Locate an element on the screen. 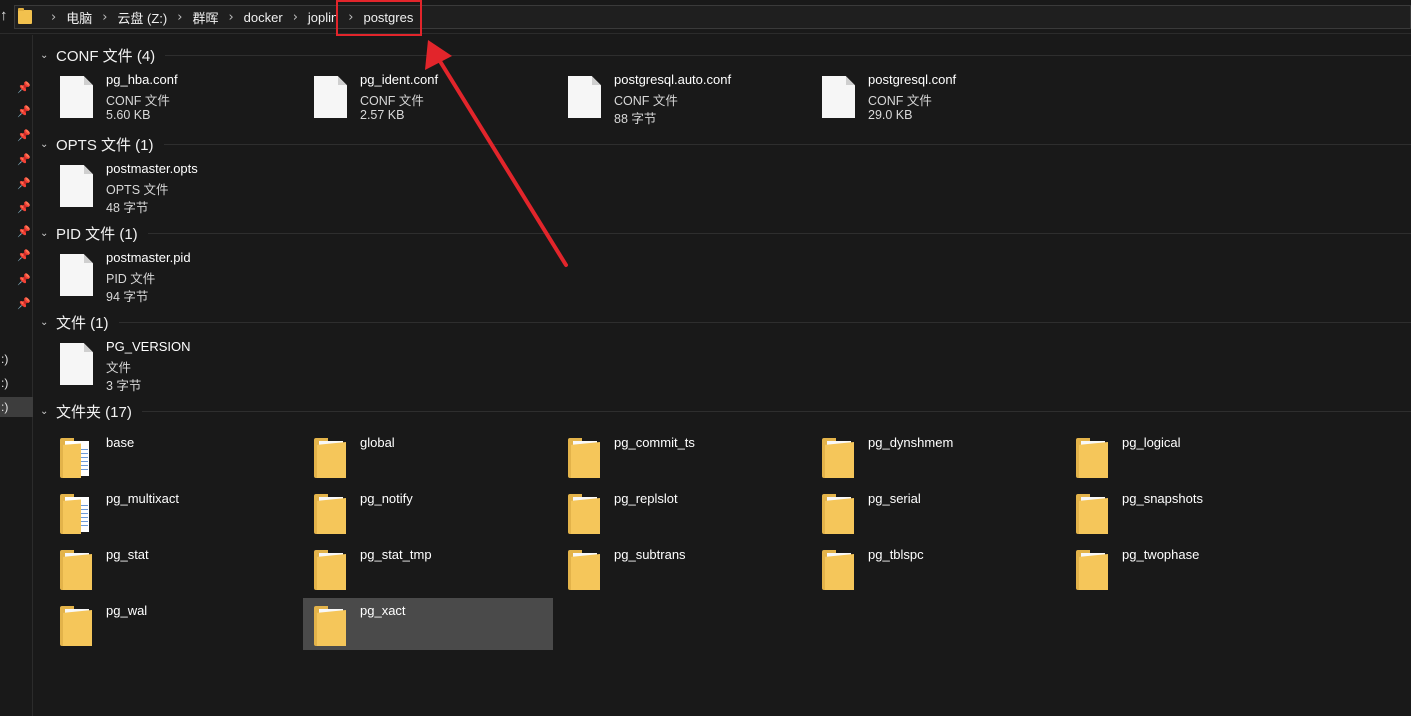 This screenshot has height=716, width=1411. group-header-pid: ⌄ PID 文件 (1) is located at coordinates (725, 233).